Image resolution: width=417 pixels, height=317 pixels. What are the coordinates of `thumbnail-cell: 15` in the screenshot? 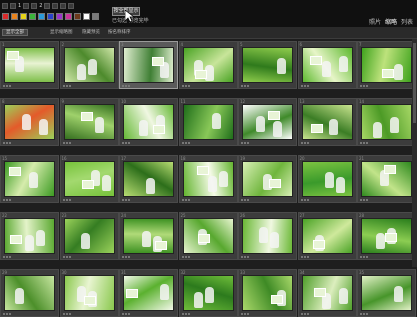 It's located at (29, 179).